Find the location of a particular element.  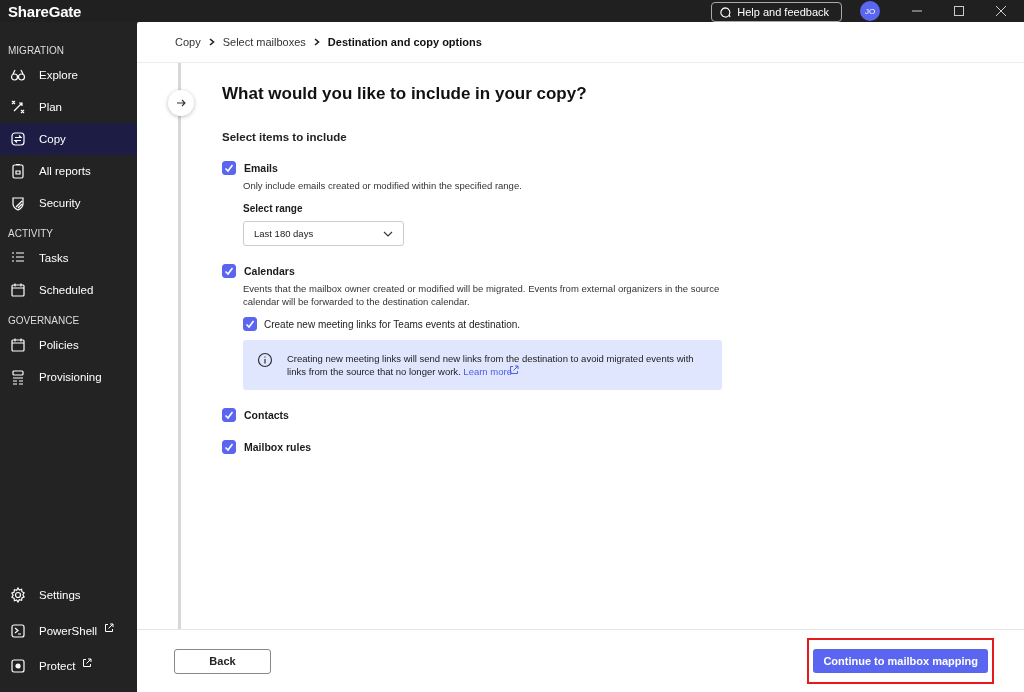

arrow-right-icon is located at coordinates (181, 103).